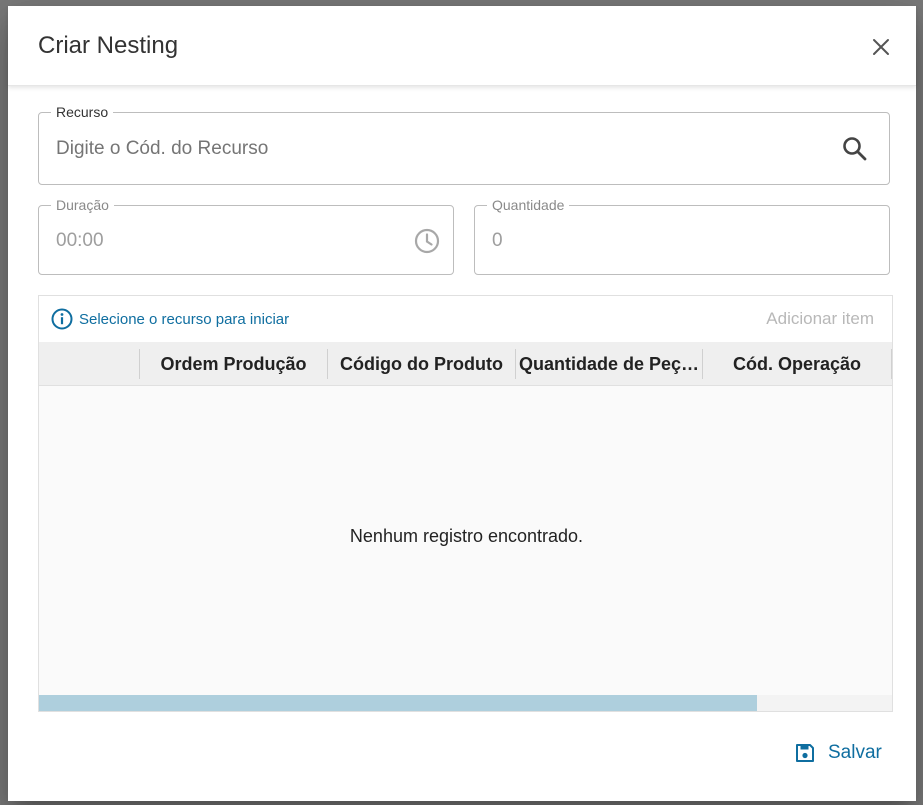 This screenshot has width=923, height=805. I want to click on duracao-field: Duração 00:00, so click(246, 236).